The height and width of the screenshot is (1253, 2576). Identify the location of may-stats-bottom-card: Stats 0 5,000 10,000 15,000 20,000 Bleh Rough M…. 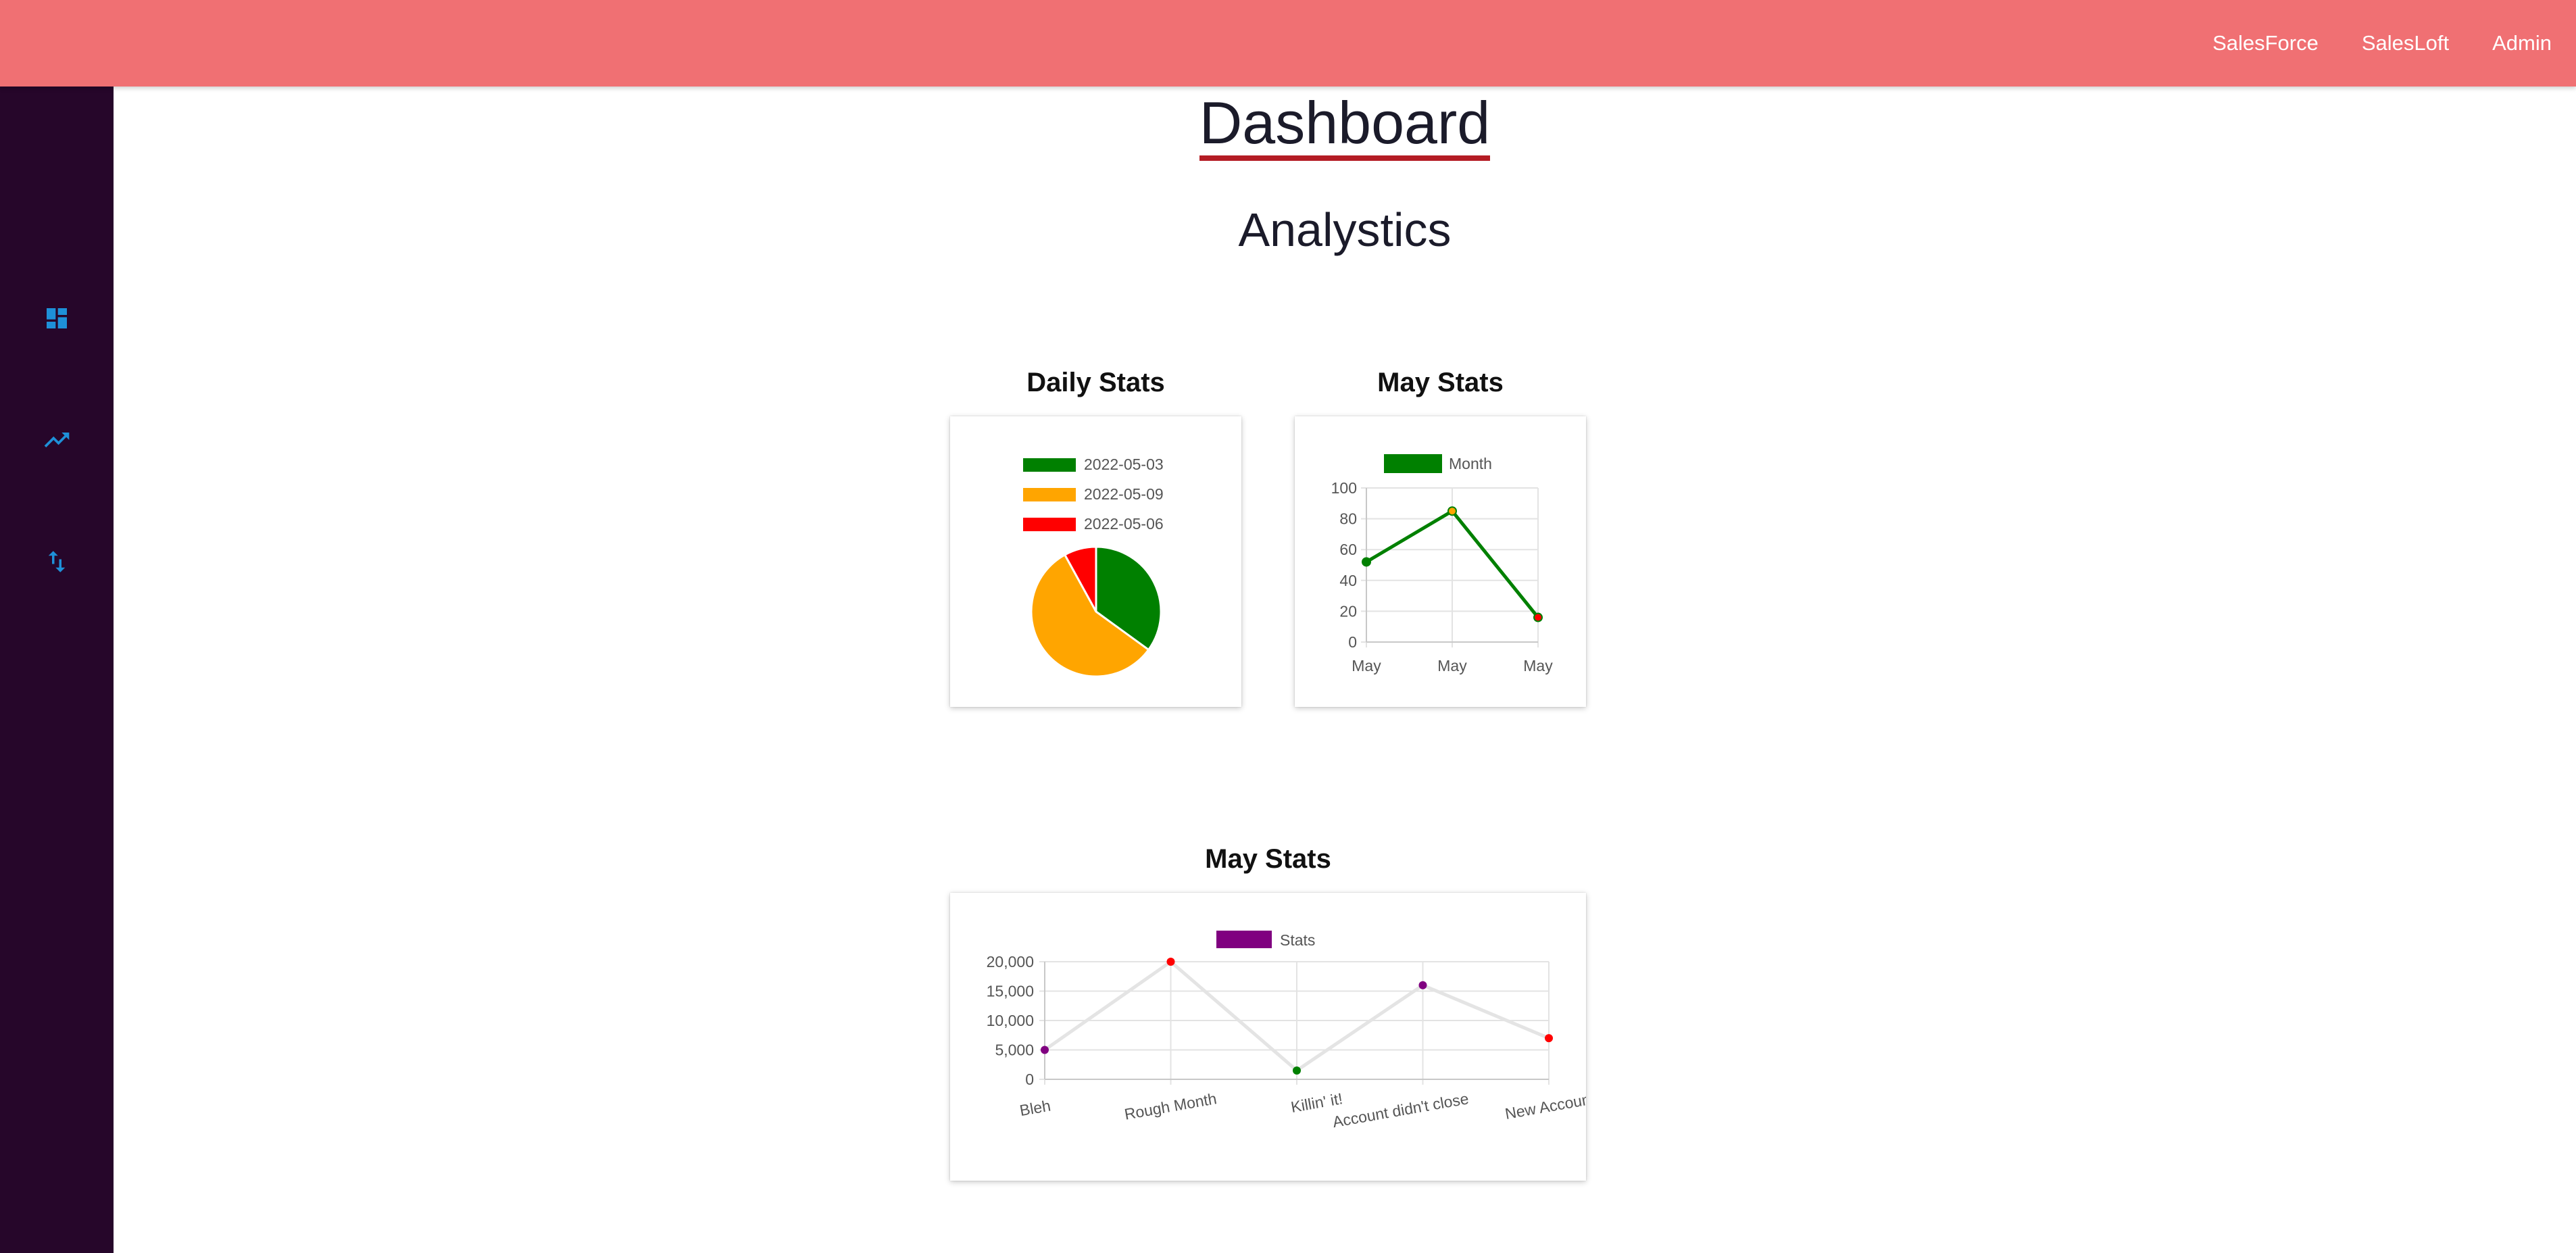
(1273, 1037).